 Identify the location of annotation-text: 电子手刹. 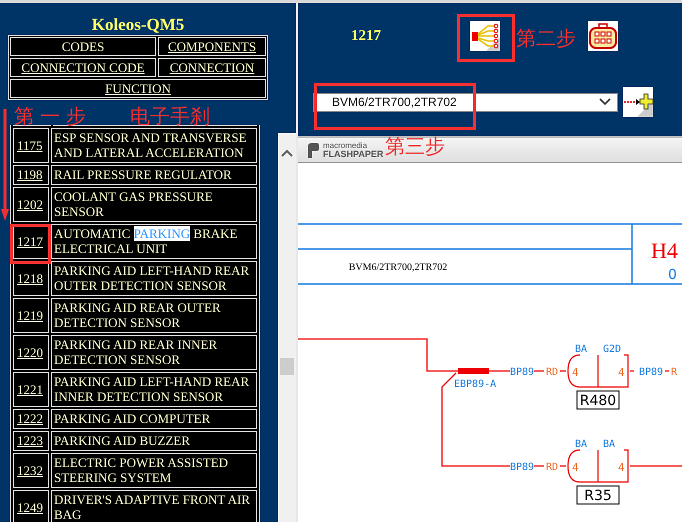
(170, 116).